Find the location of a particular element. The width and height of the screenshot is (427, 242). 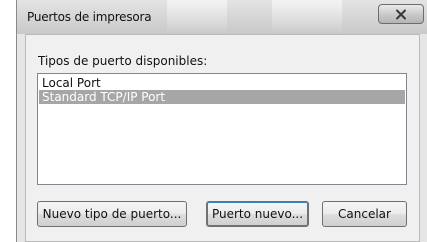

title-bar: Puertos de impresora is located at coordinates (222, 17).